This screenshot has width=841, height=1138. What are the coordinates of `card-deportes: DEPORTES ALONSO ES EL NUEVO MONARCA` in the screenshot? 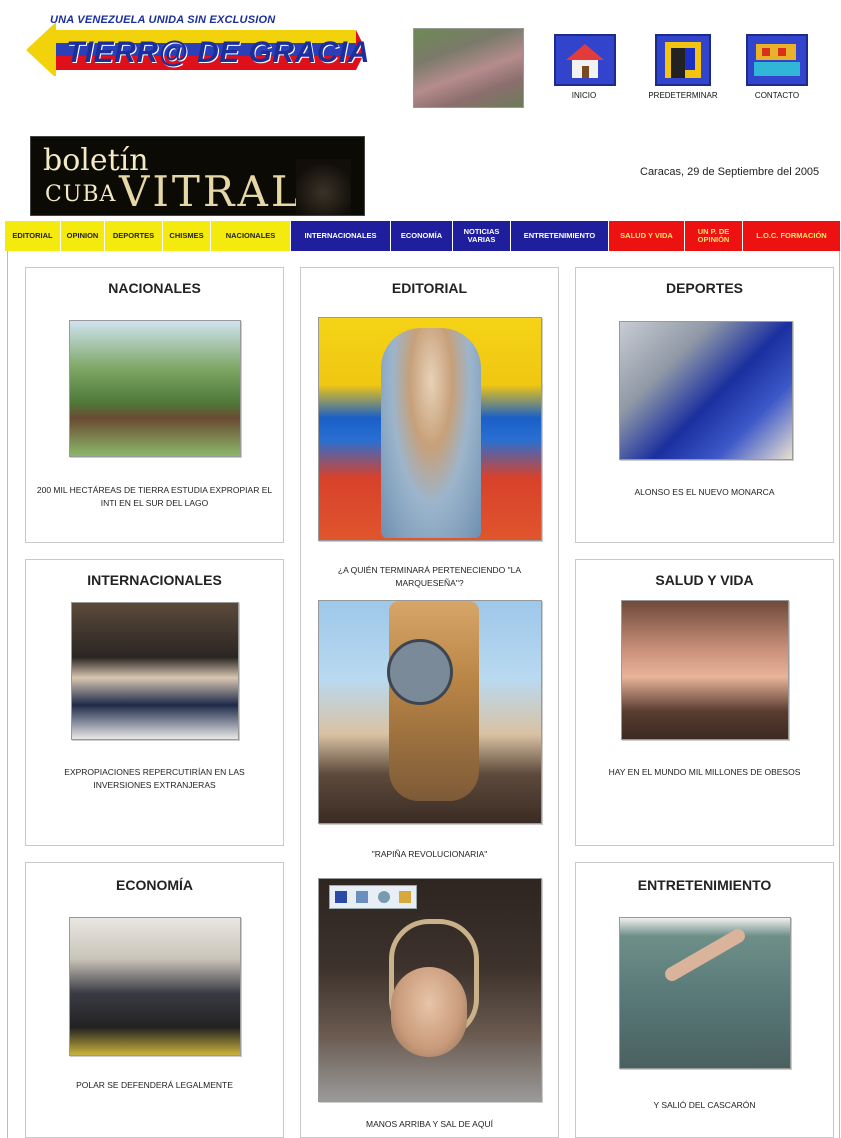 It's located at (704, 405).